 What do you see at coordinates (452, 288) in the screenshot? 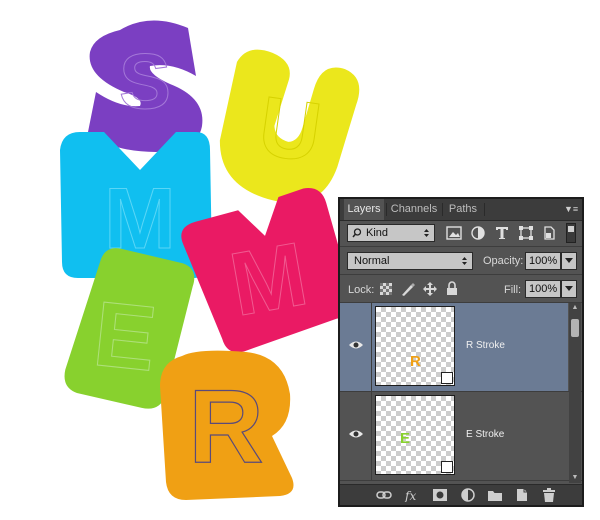
I see `lock-all-icon` at bounding box center [452, 288].